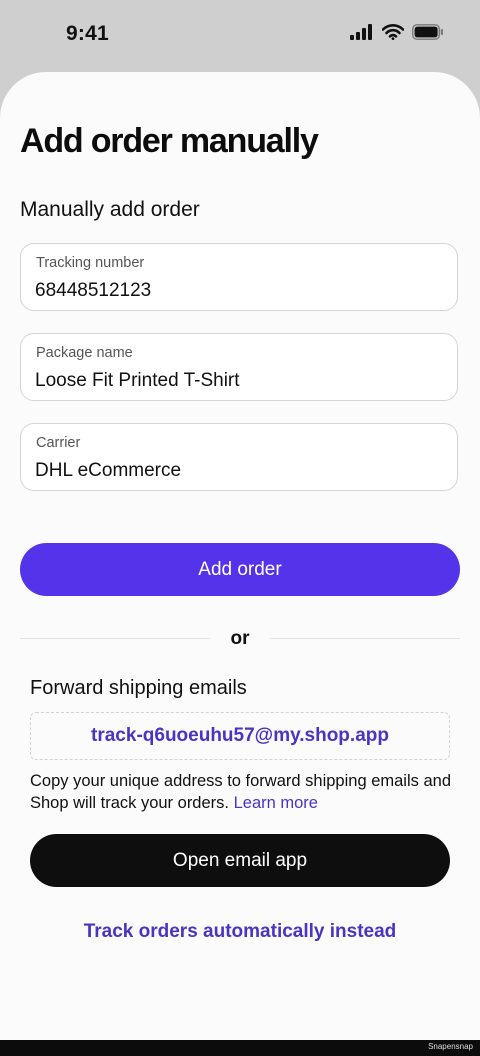 The image size is (480, 1056). Describe the element at coordinates (240, 36) in the screenshot. I see `status-bar: 9:41` at that location.